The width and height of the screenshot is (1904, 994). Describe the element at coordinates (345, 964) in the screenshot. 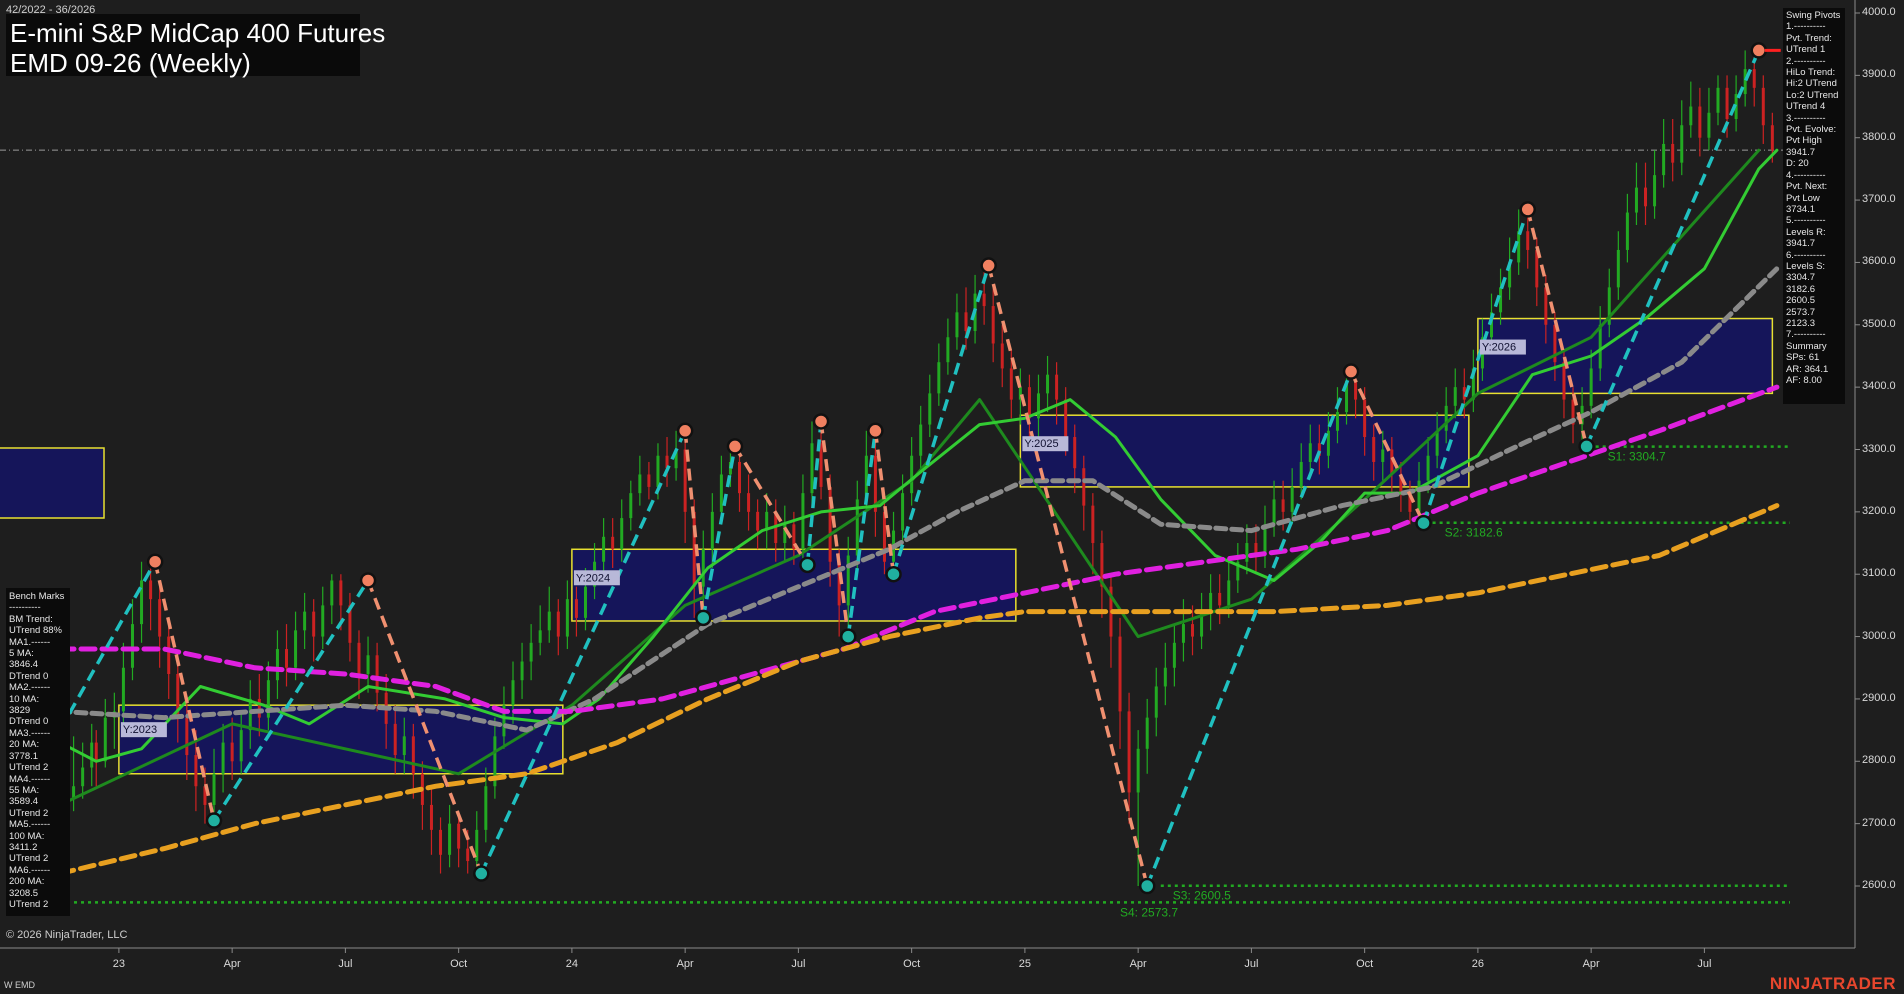

I see `x-tick-label: Jul` at that location.